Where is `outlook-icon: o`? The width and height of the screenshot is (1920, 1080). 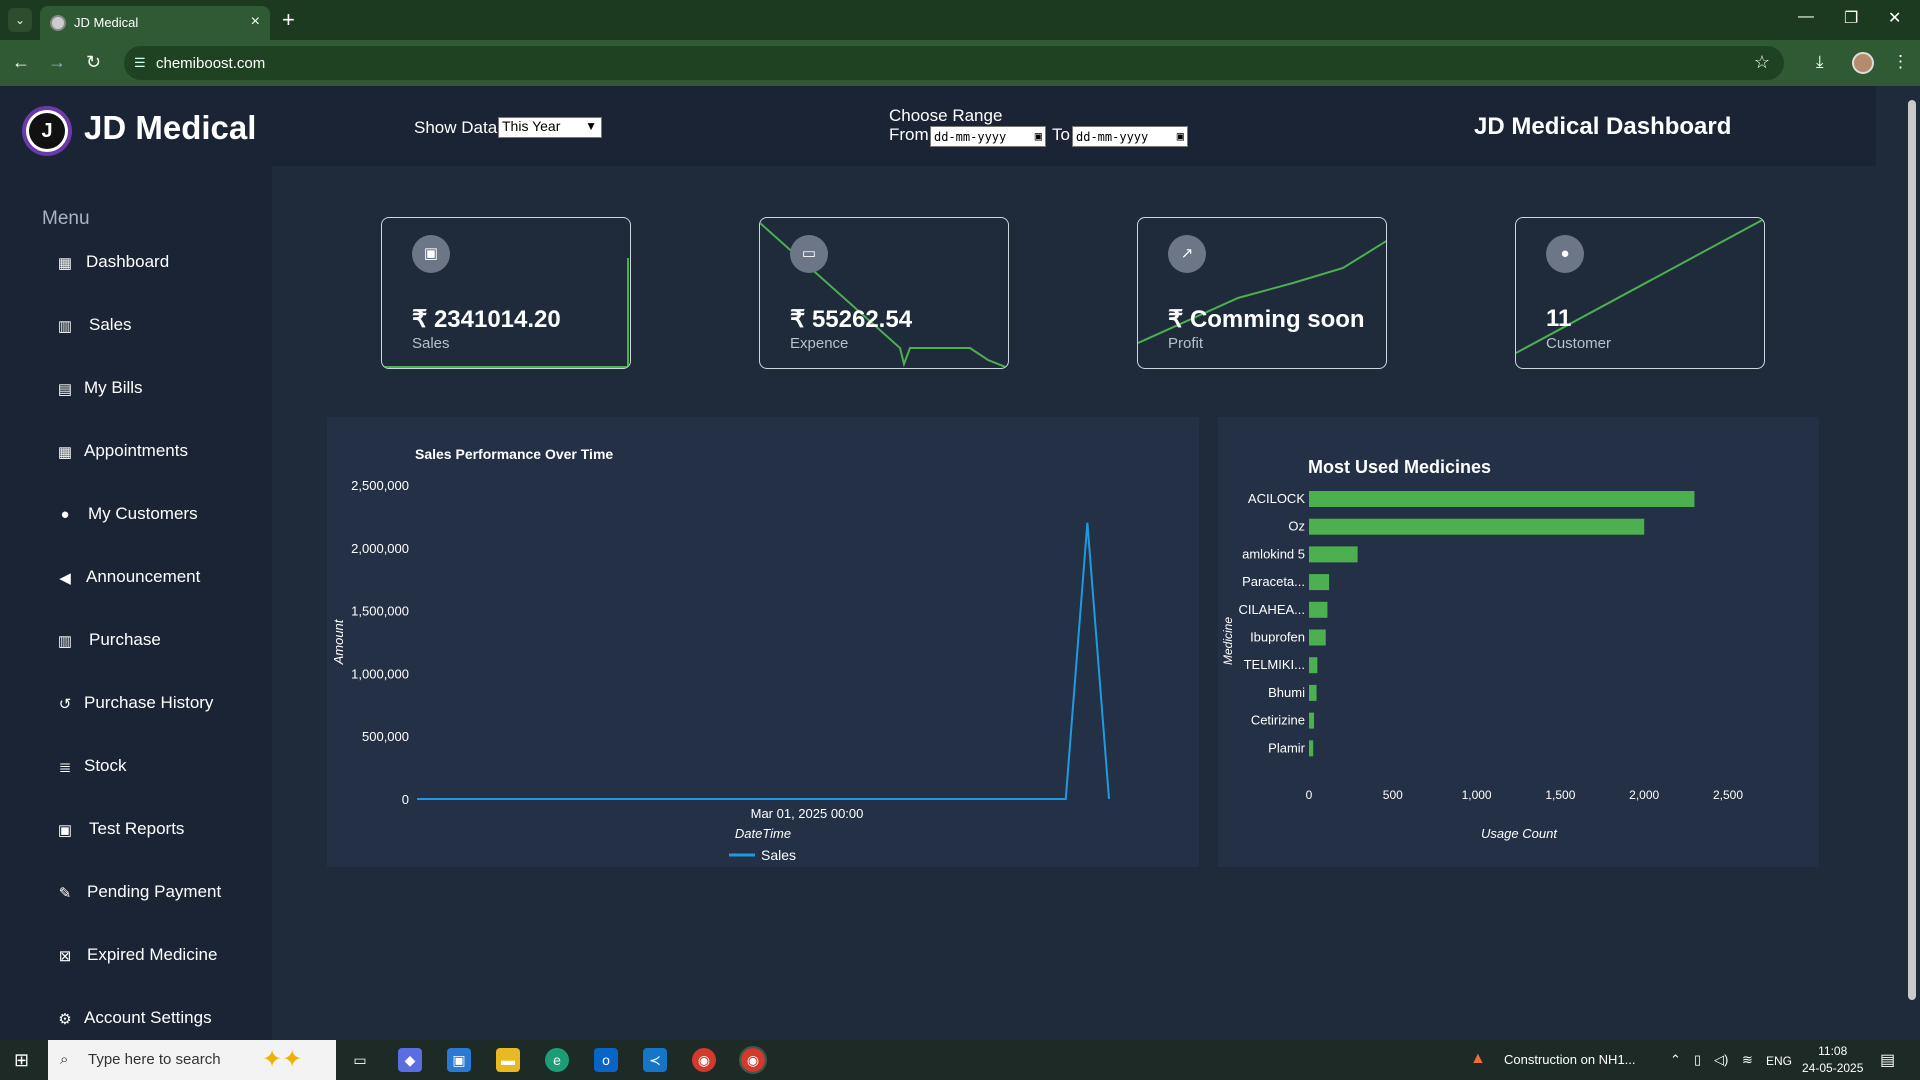 outlook-icon: o is located at coordinates (606, 1060).